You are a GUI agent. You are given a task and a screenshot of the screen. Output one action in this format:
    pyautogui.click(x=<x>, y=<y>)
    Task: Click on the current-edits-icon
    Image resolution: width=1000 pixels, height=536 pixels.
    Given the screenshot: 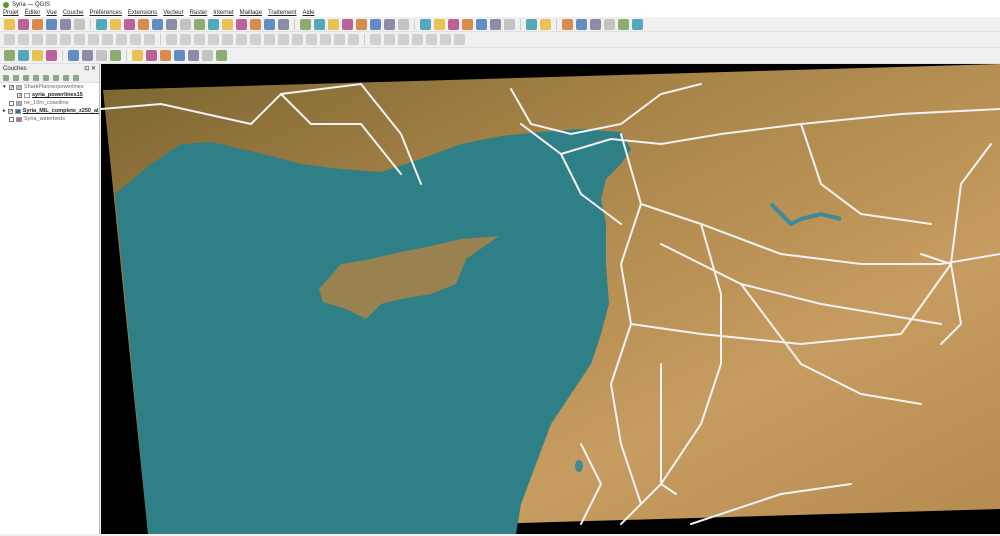 What is the action you would take?
    pyautogui.click(x=9, y=39)
    